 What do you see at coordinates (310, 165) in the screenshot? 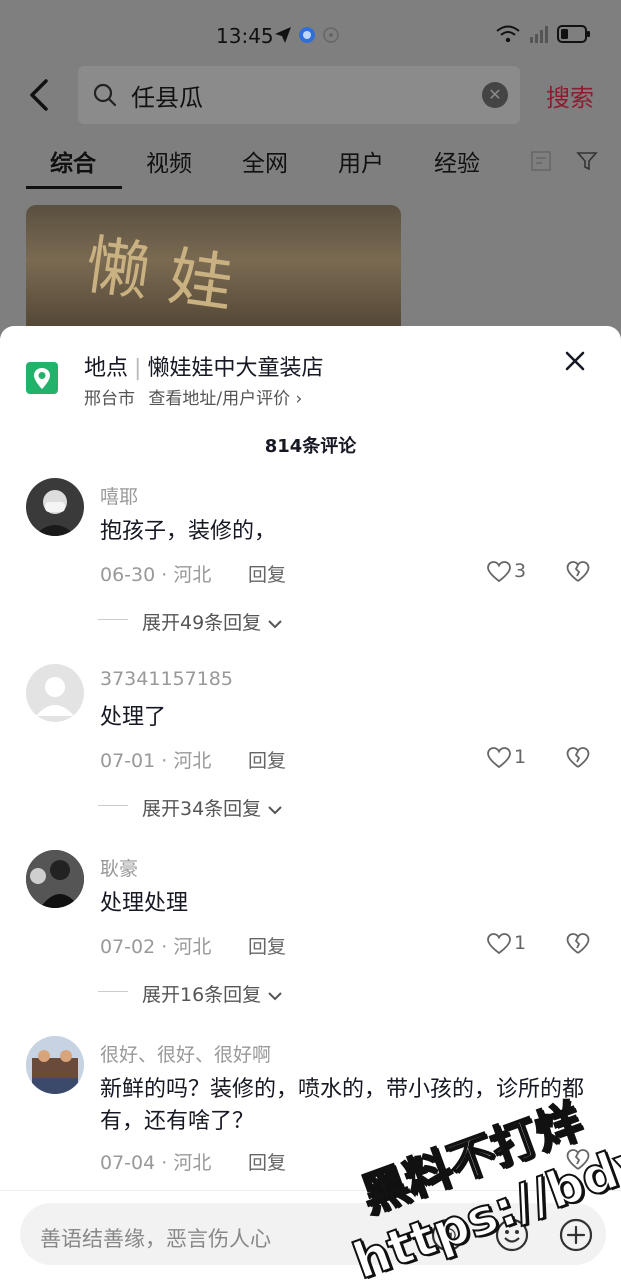
I see `search-tabs: 综合 视频 全网 用户 经验` at bounding box center [310, 165].